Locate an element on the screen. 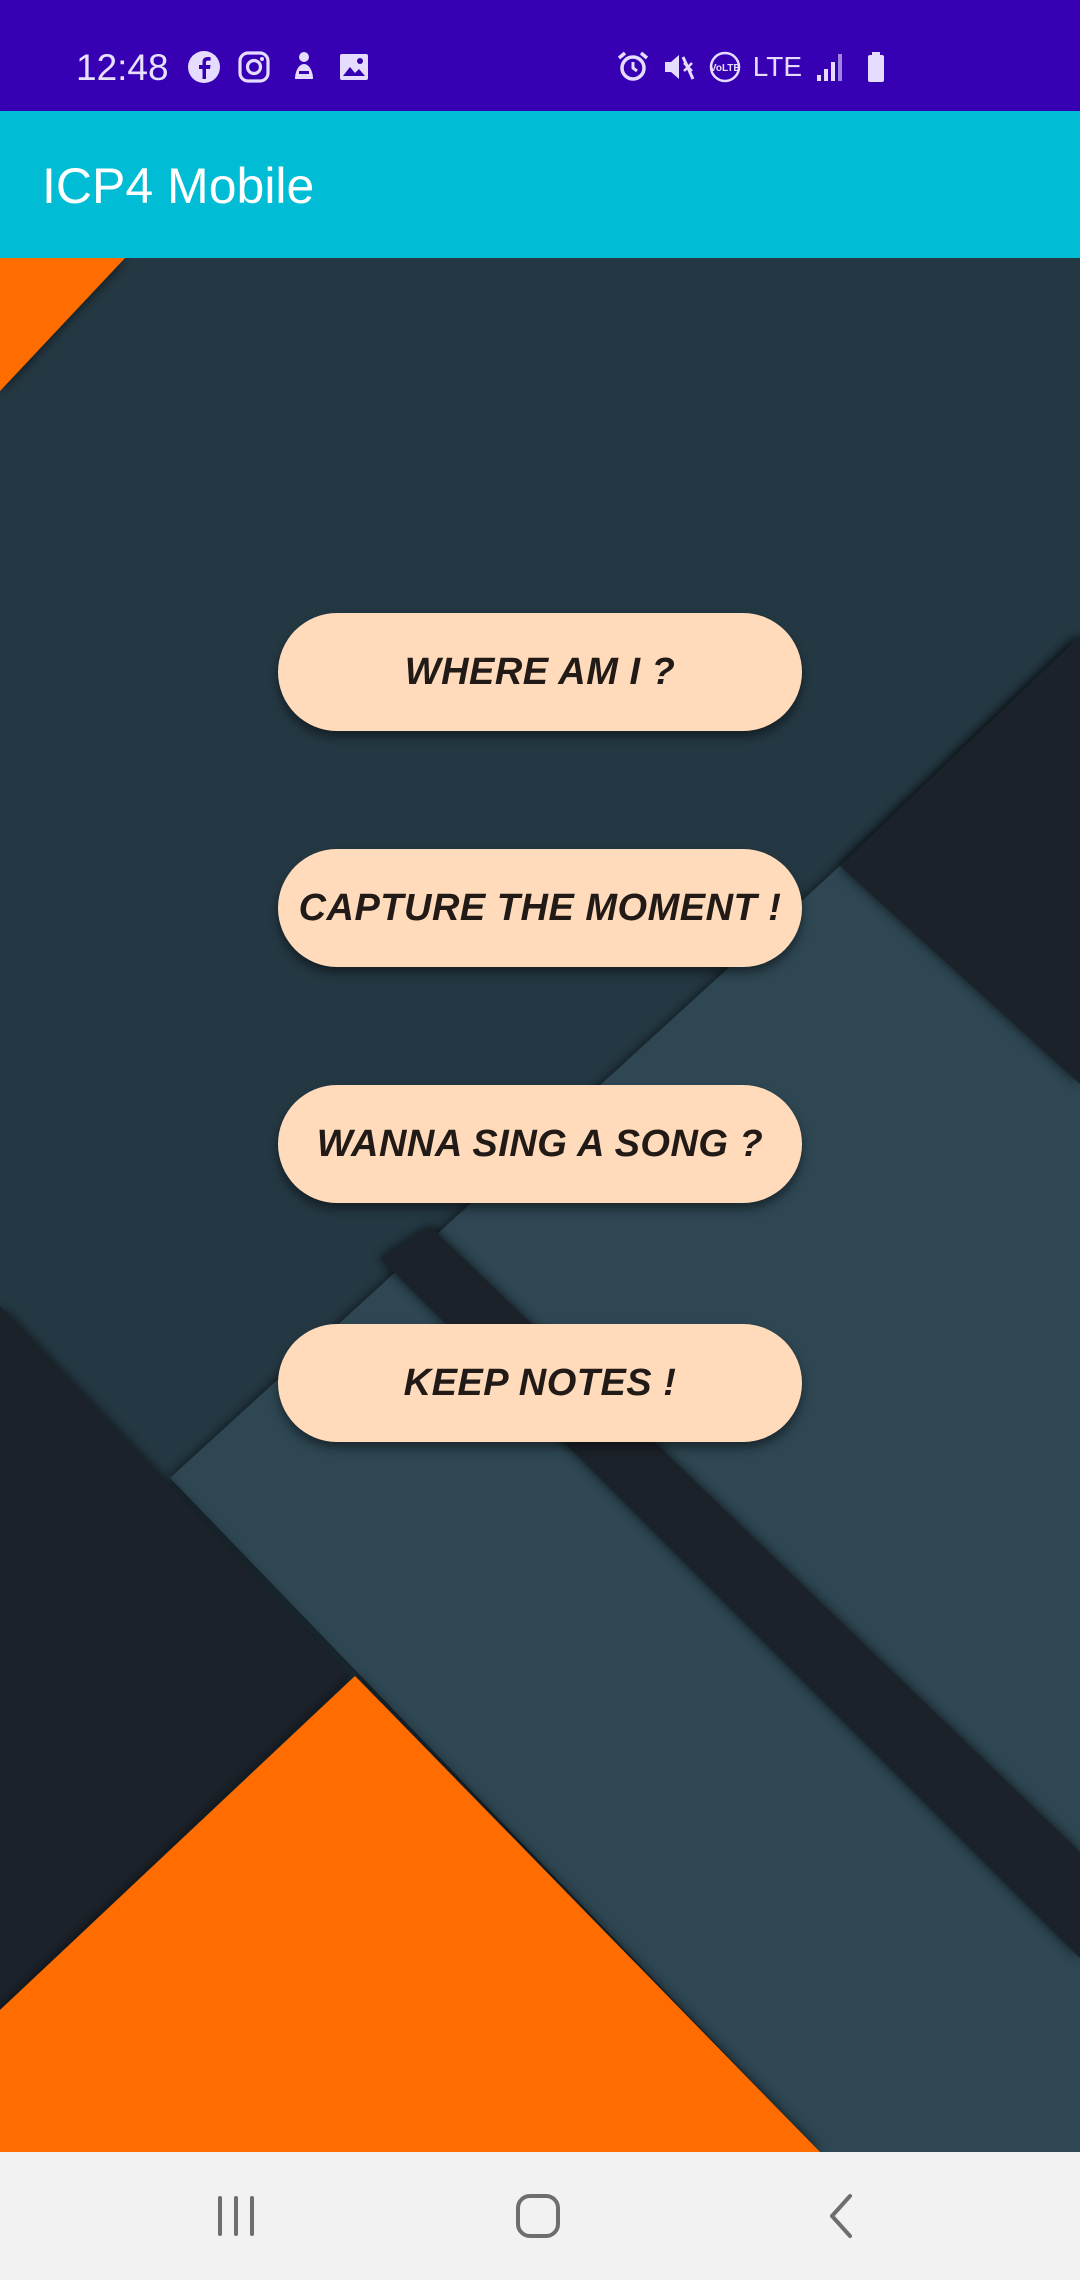 The width and height of the screenshot is (1080, 2280). status-system-icons: VoLTE LTE is located at coordinates (754, 67).